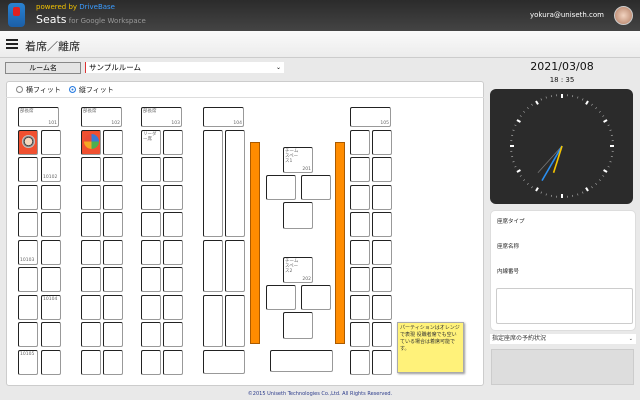  Describe the element at coordinates (51, 307) in the screenshot. I see `seat: 10104` at that location.